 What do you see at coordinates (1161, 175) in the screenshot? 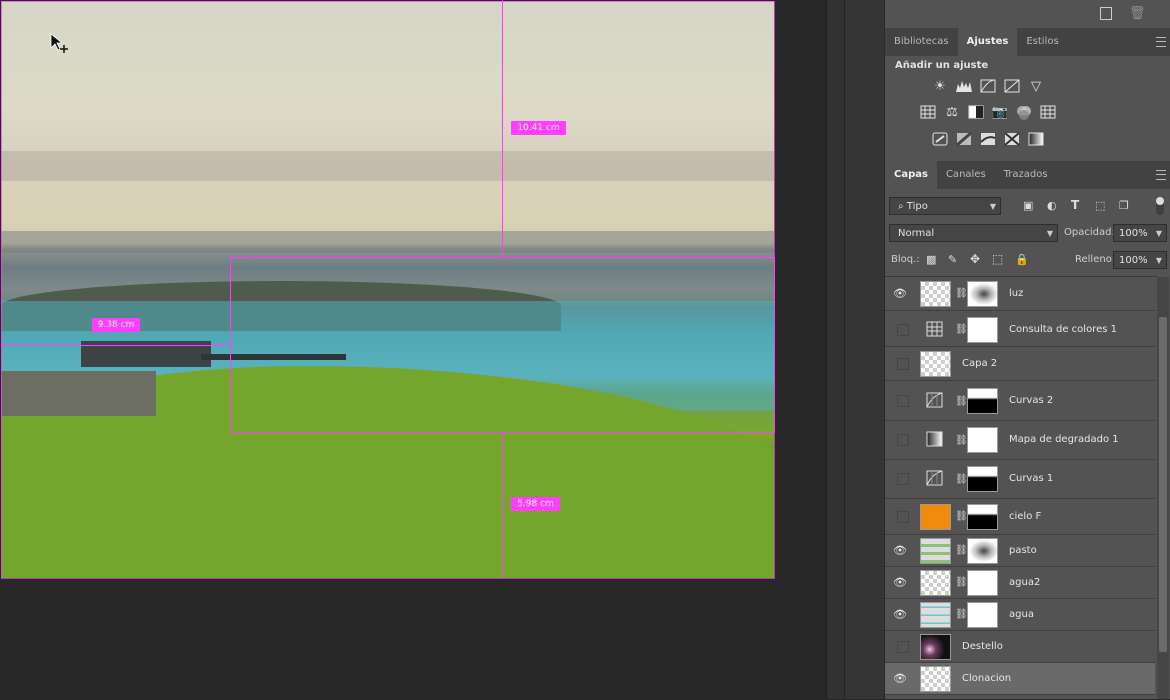
I see `layers-menu-icon` at bounding box center [1161, 175].